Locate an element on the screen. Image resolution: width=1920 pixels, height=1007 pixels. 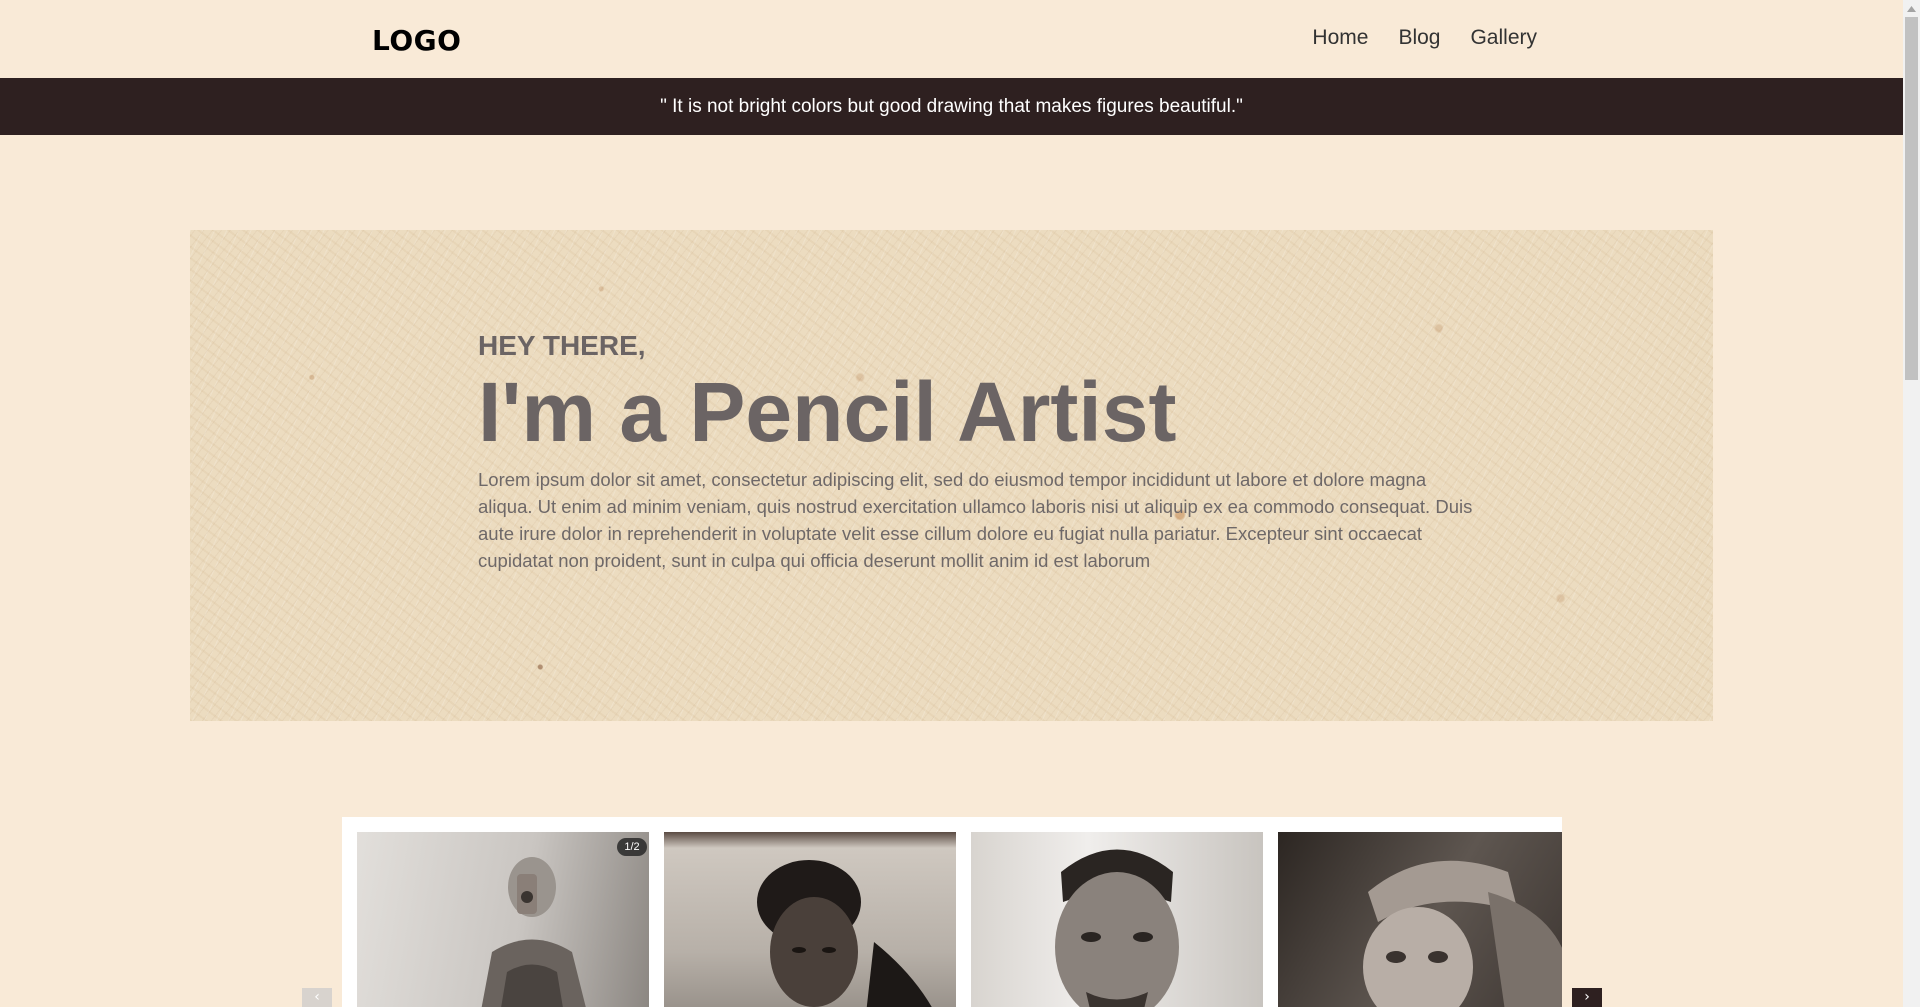
nav-gallery-link: Gallery is located at coordinates (1503, 38).